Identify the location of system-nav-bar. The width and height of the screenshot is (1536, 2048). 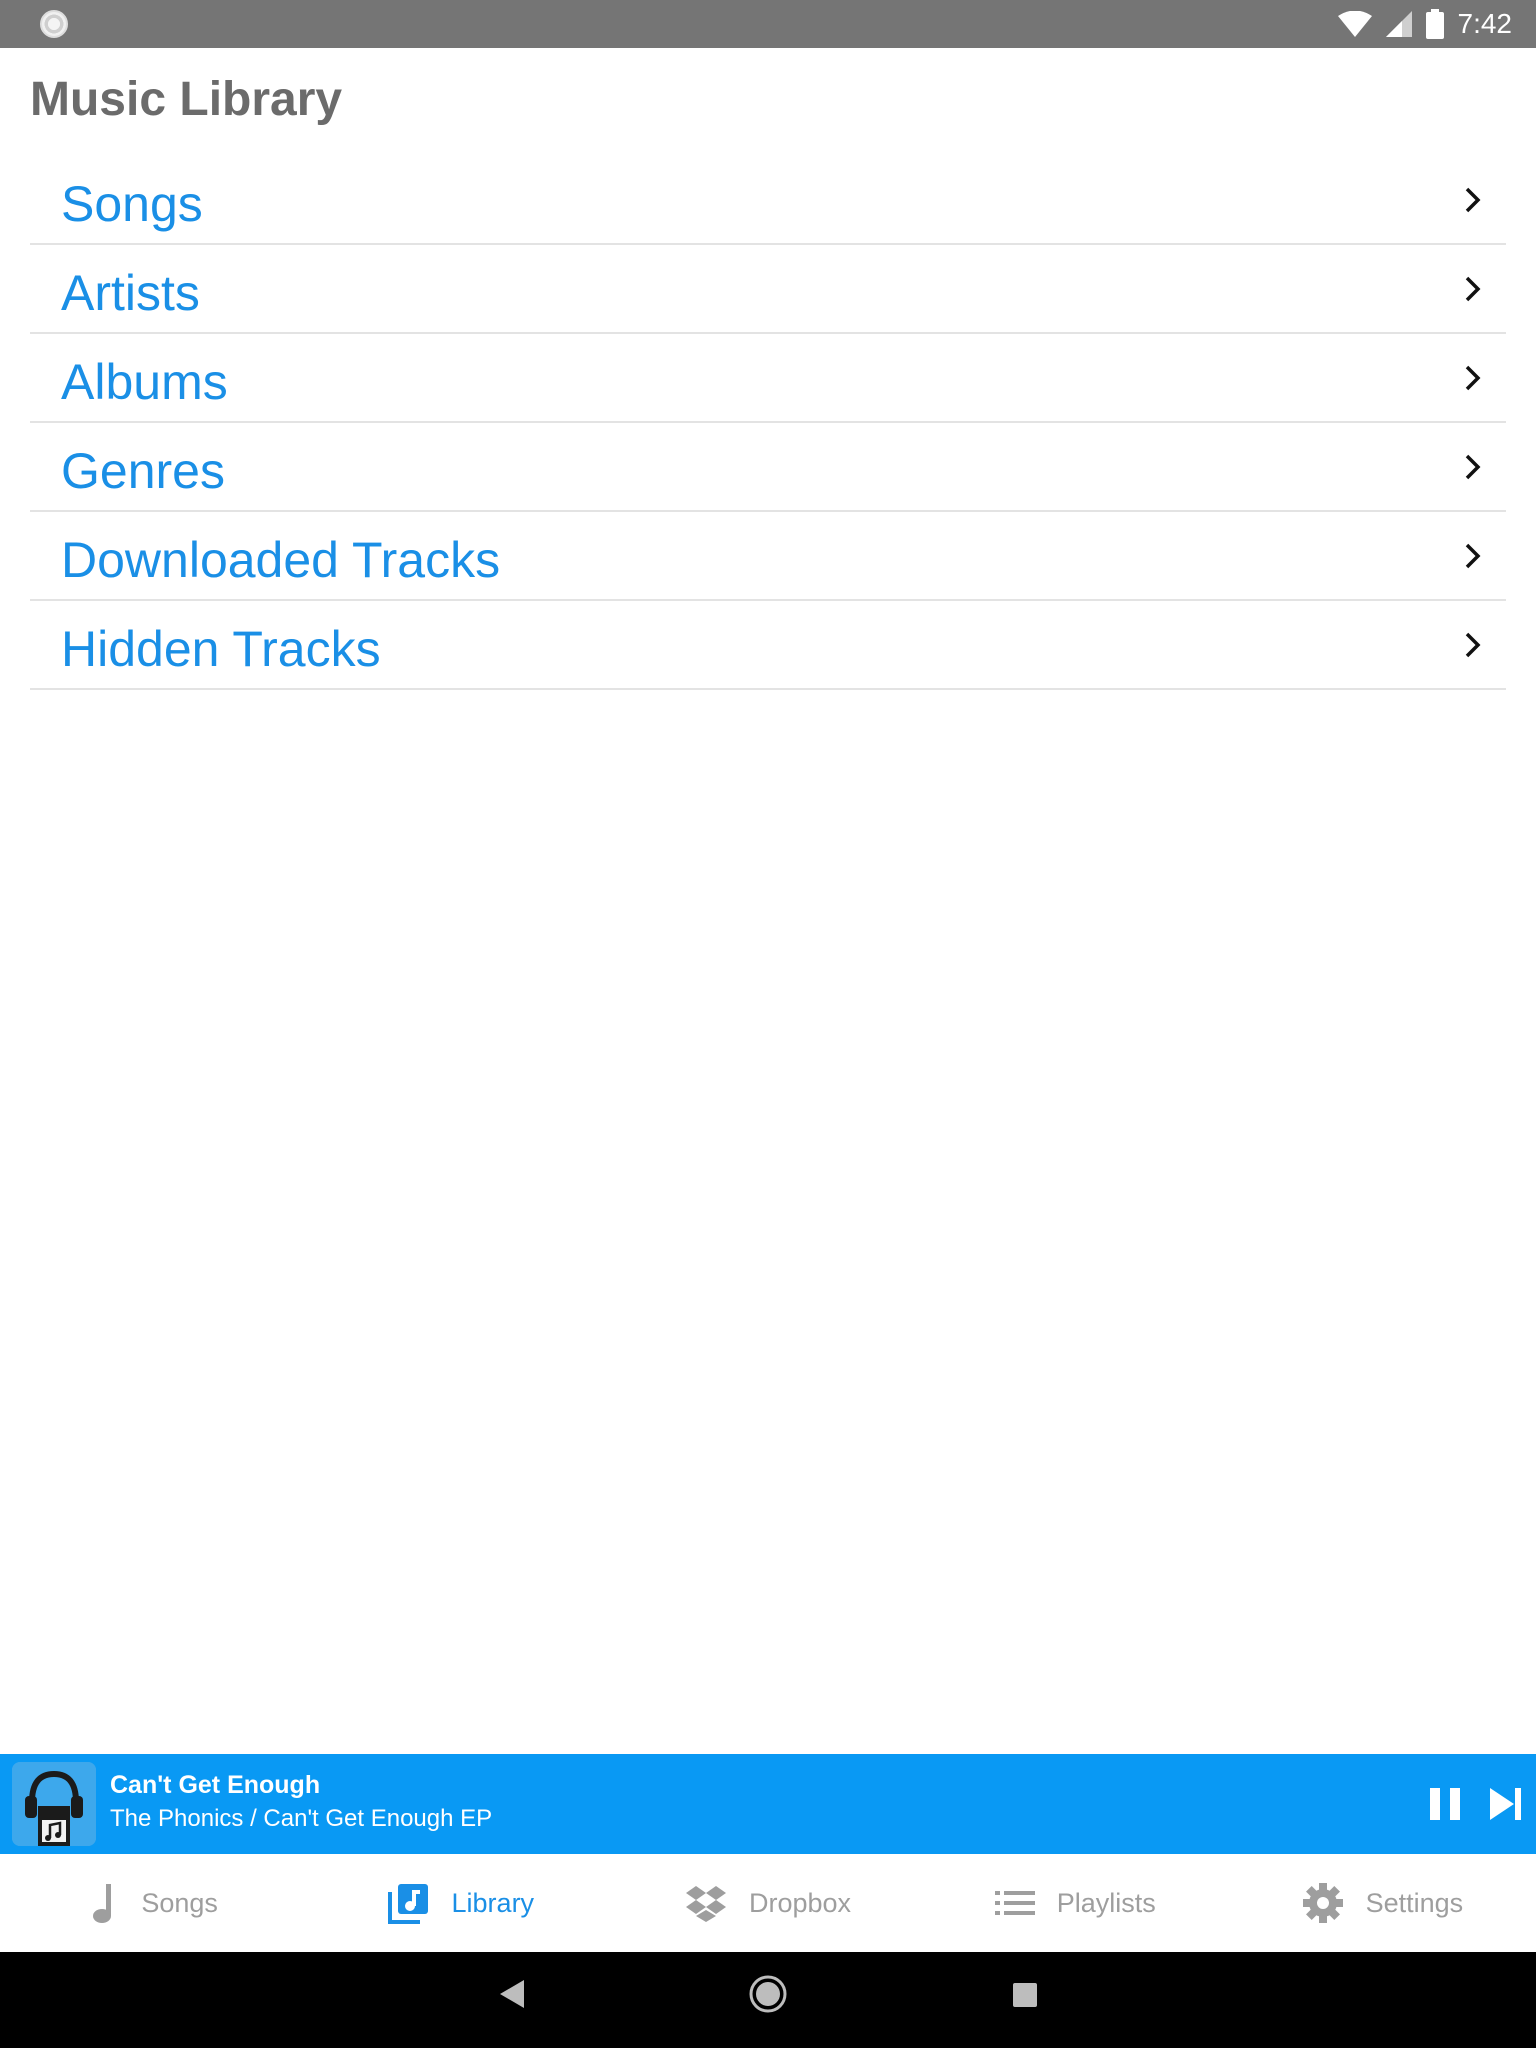
(768, 2000).